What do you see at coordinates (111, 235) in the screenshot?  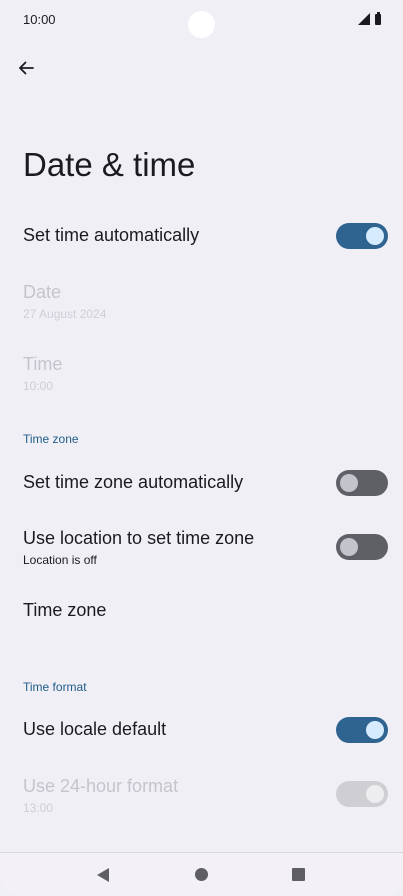 I see `set-time-automatically-label: Set time automatically` at bounding box center [111, 235].